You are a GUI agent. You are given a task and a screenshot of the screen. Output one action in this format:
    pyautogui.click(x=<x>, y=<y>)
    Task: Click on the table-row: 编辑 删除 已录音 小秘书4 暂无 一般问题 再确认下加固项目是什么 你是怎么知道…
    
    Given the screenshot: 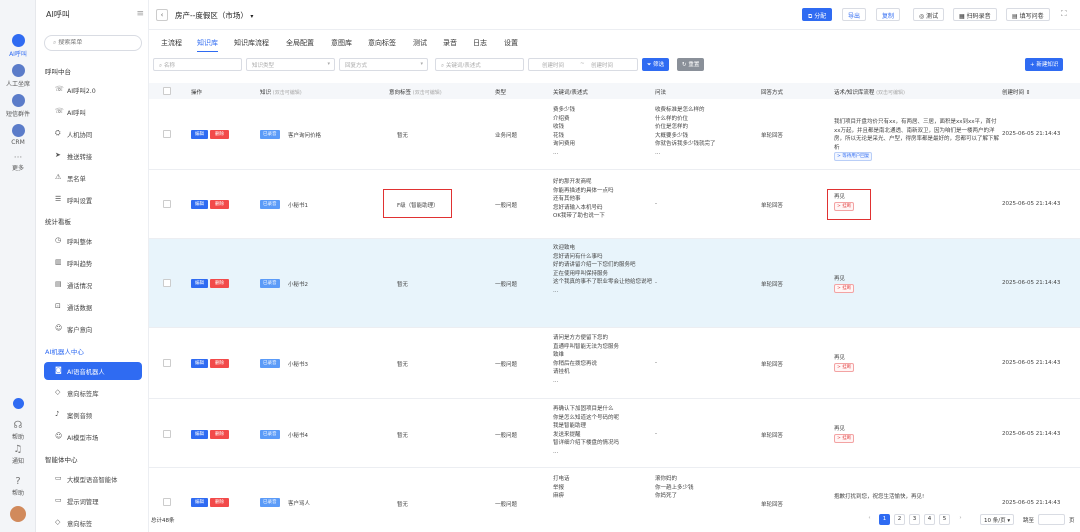 What is the action you would take?
    pyautogui.click(x=614, y=433)
    